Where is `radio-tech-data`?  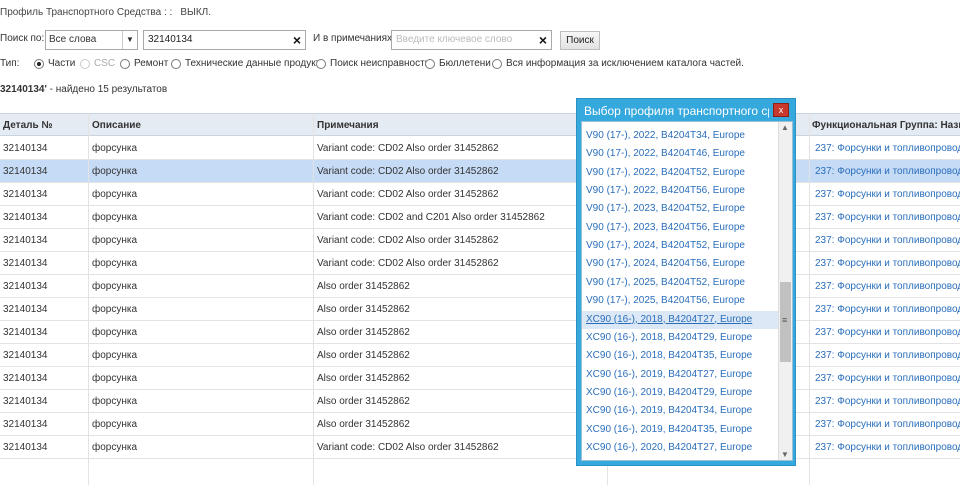
radio-tech-data is located at coordinates (176, 64).